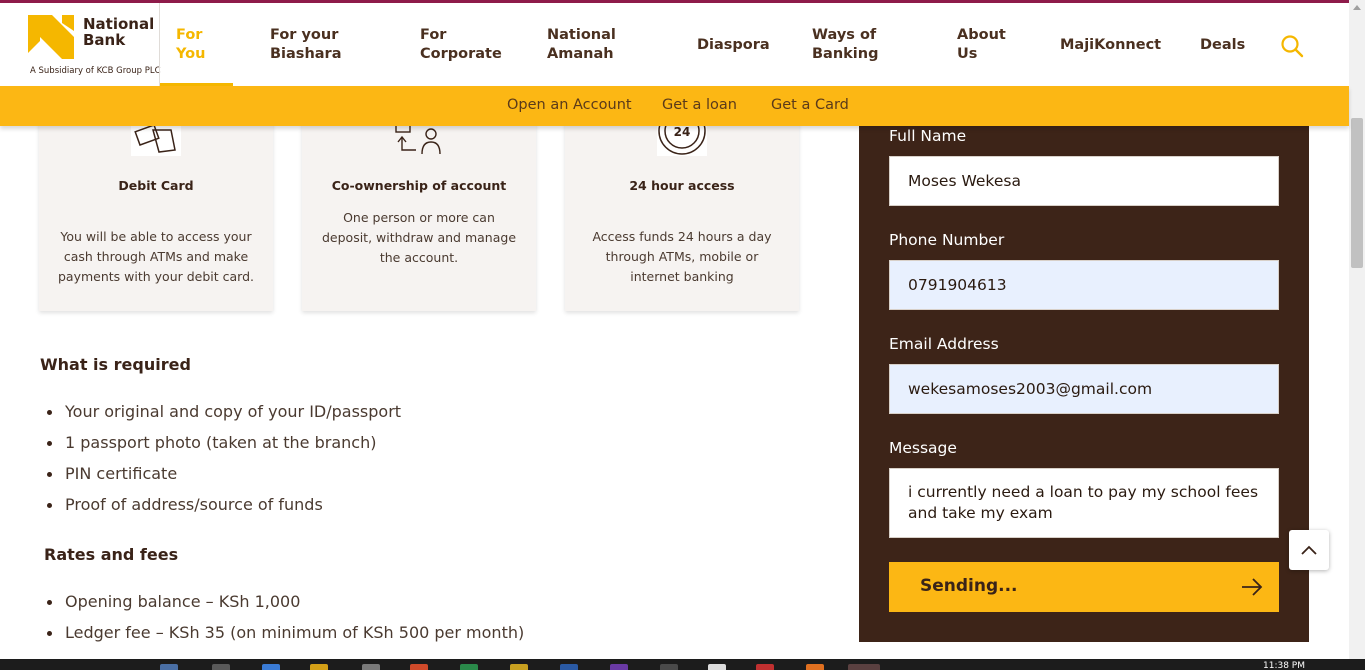  Describe the element at coordinates (223, 479) in the screenshot. I see `list-item: PIN certificate` at that location.